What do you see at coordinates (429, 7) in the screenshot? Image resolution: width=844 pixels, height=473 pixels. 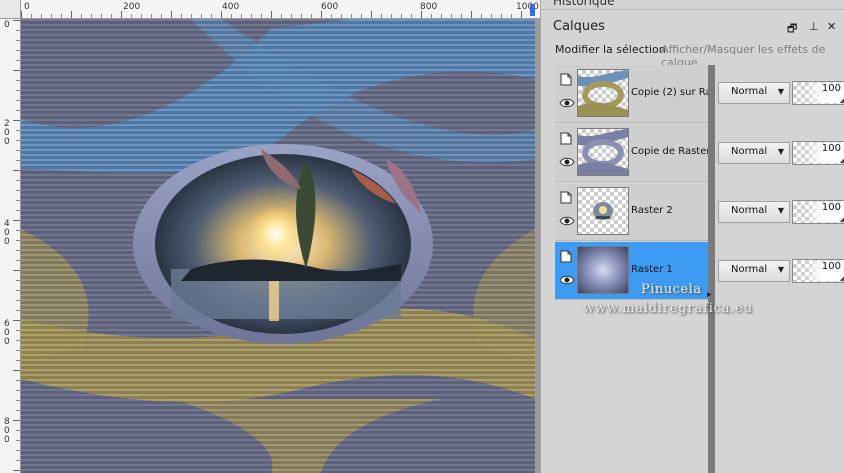 I see `ruler-label: 800` at bounding box center [429, 7].